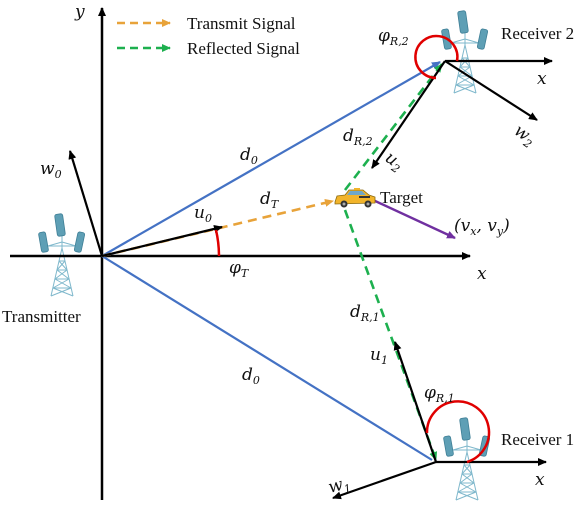  What do you see at coordinates (217, 243) in the screenshot?
I see `angle-phi-T-arc` at bounding box center [217, 243].